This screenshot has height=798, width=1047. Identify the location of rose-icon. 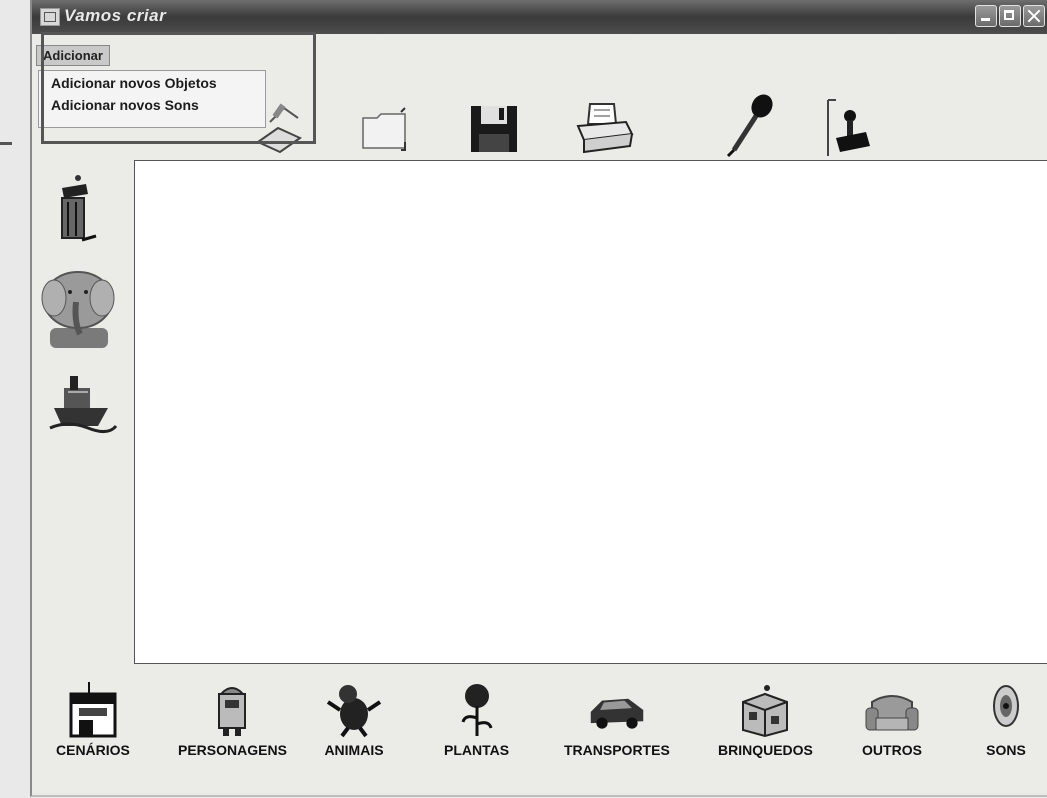
(477, 709).